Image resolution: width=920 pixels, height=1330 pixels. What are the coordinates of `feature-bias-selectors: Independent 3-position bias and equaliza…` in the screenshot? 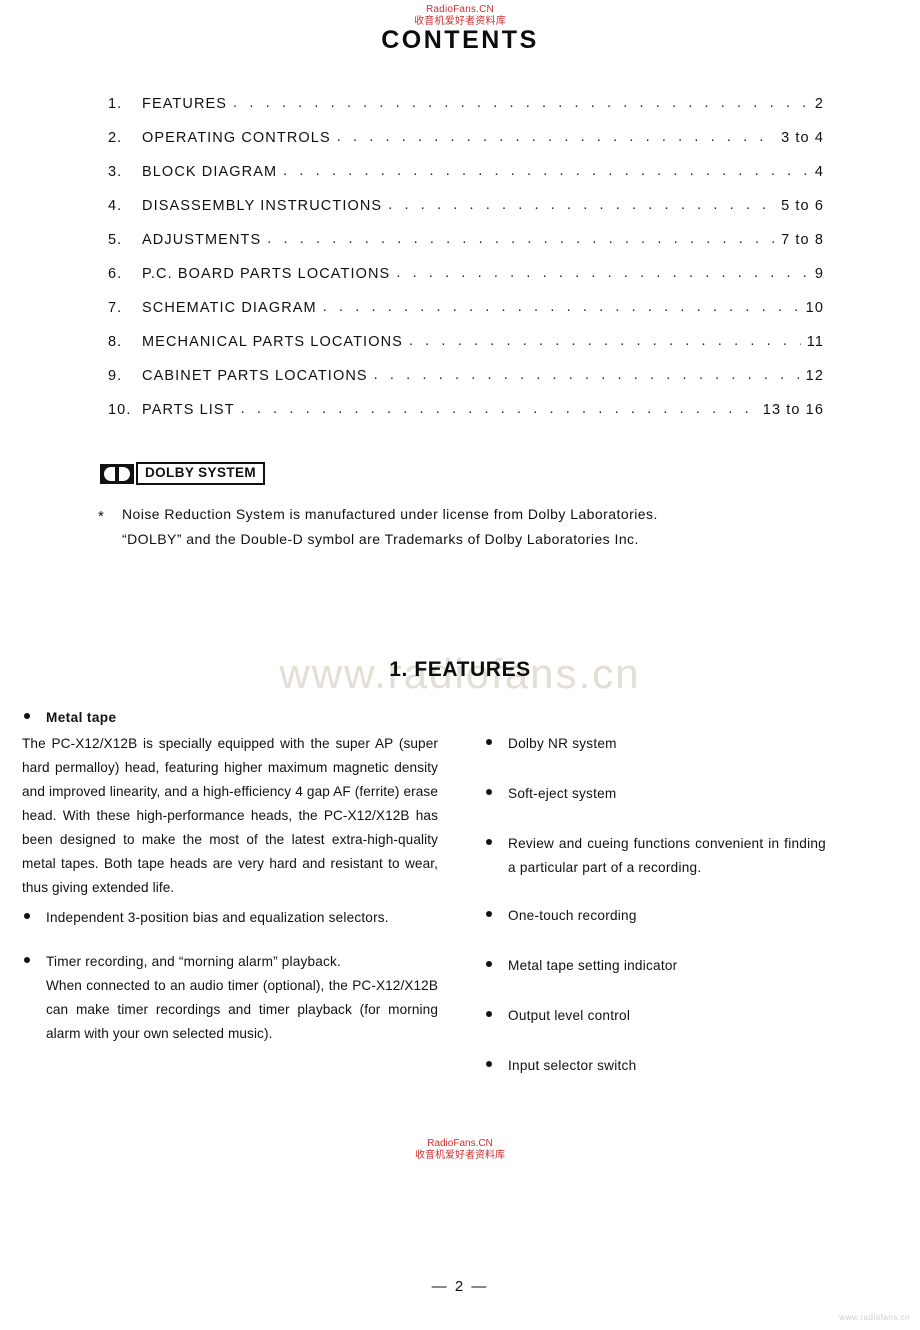 It's located at (230, 918).